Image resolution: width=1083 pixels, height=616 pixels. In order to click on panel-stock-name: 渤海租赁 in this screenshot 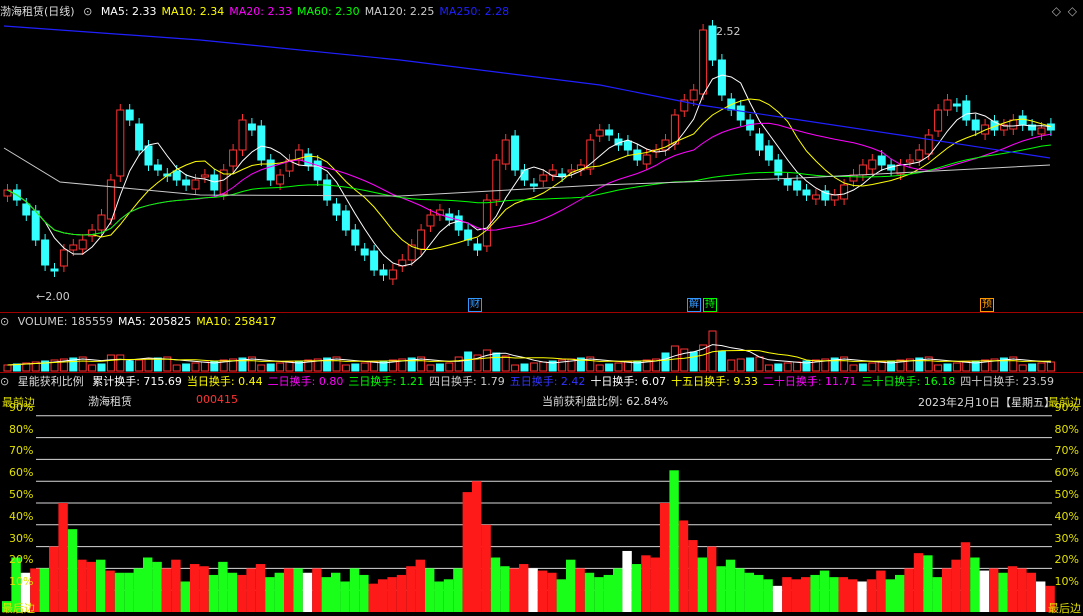, I will do `click(110, 401)`.